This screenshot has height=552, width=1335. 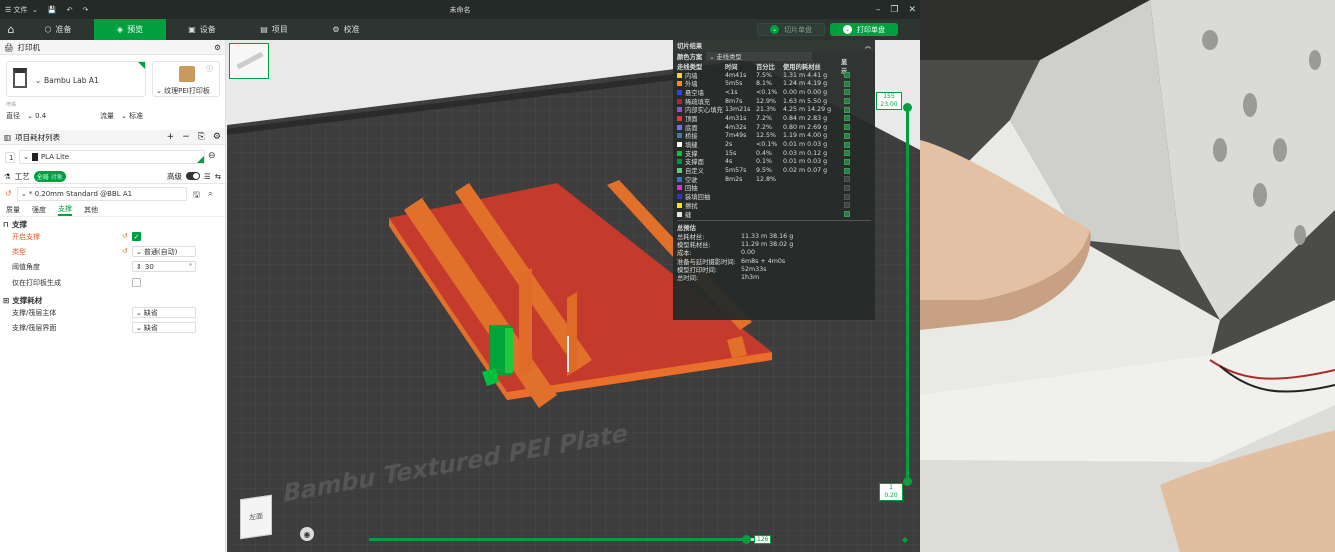 I want to click on line-type-cell: 缝, so click(x=701, y=214).